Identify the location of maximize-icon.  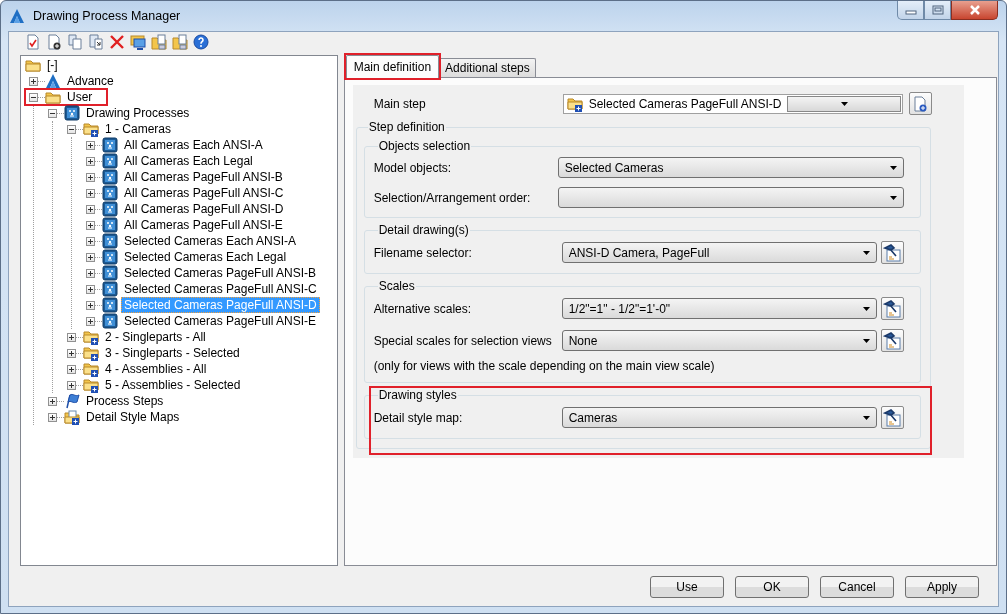
(937, 10).